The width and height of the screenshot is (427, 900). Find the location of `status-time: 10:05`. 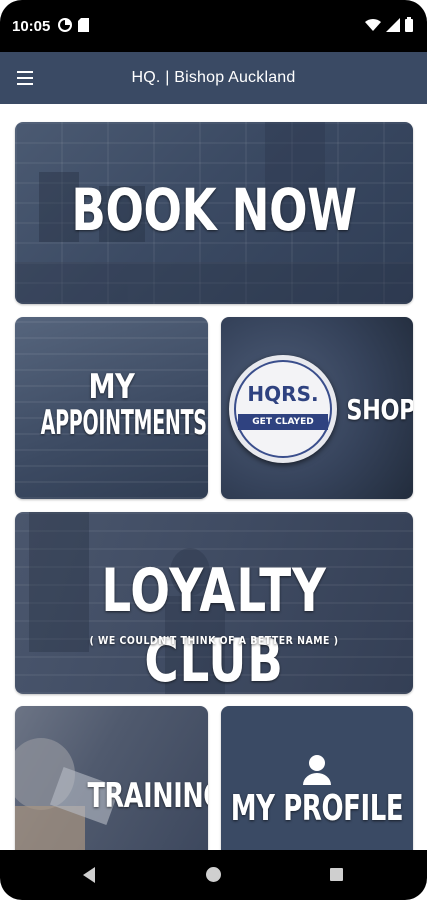

status-time: 10:05 is located at coordinates (31, 26).